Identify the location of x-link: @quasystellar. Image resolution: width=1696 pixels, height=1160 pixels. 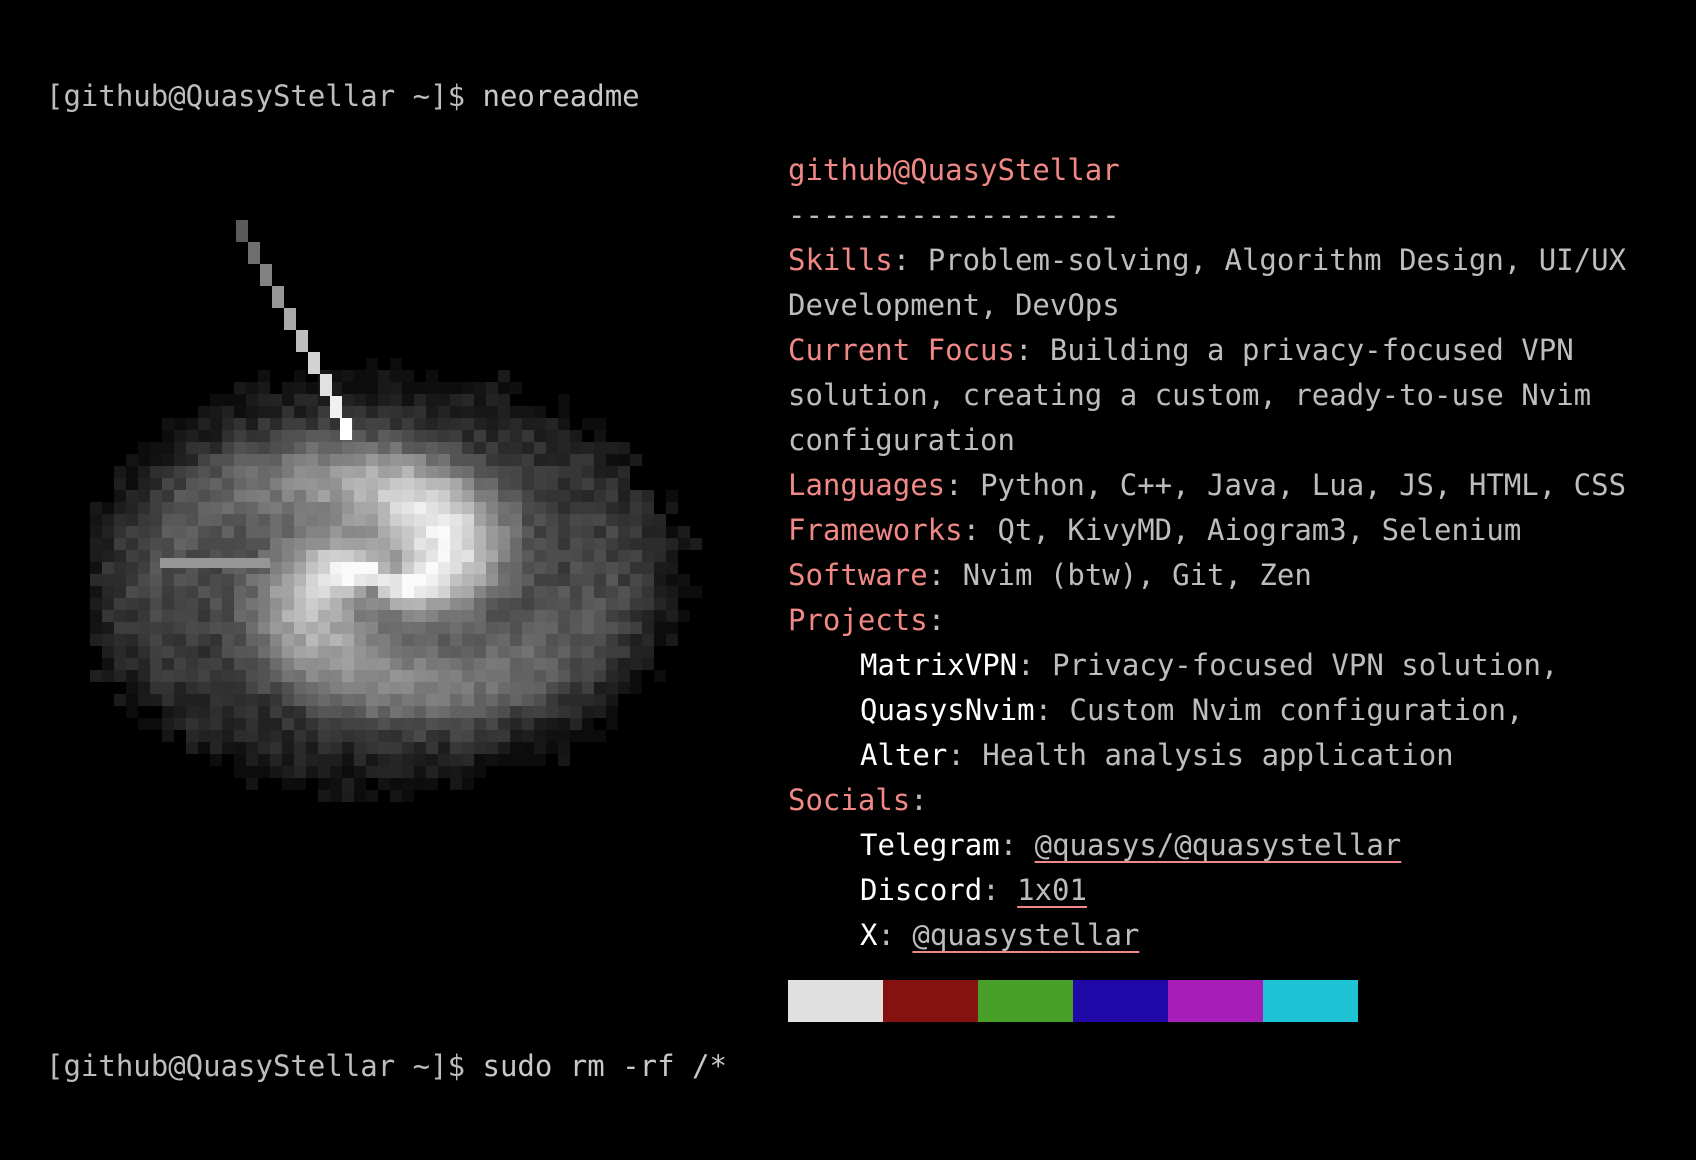
(1025, 935).